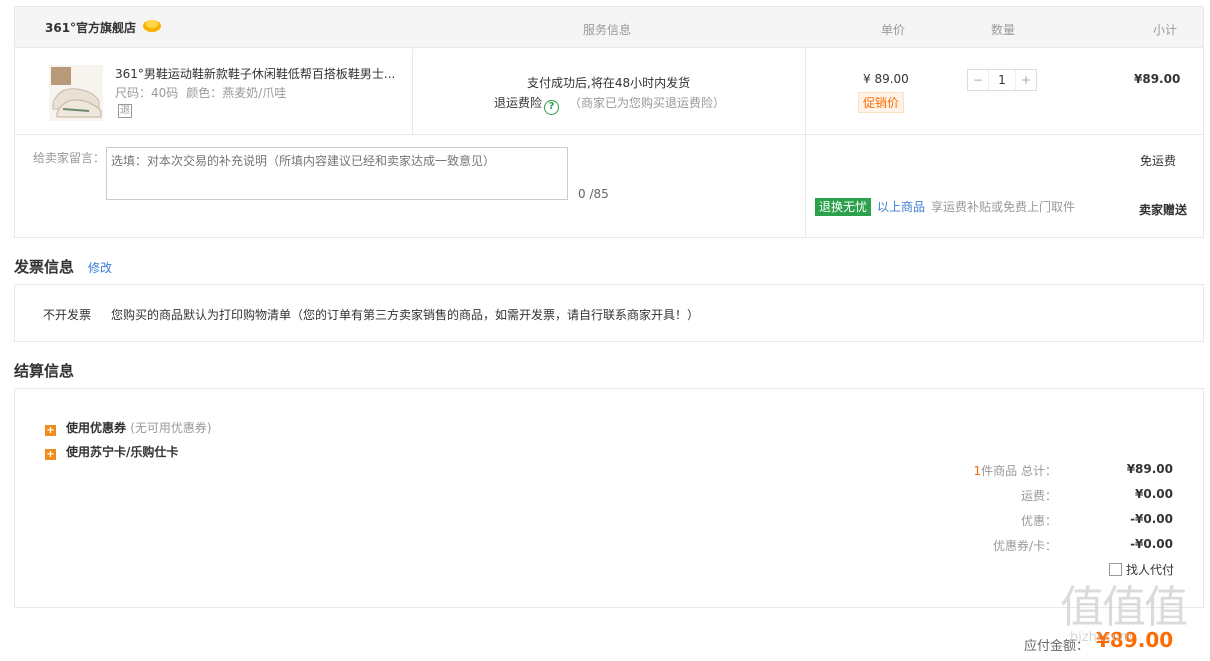  I want to click on return-worry-free: 退换无忧 以上商品 享运费补贴或免费上门取件, so click(945, 207).